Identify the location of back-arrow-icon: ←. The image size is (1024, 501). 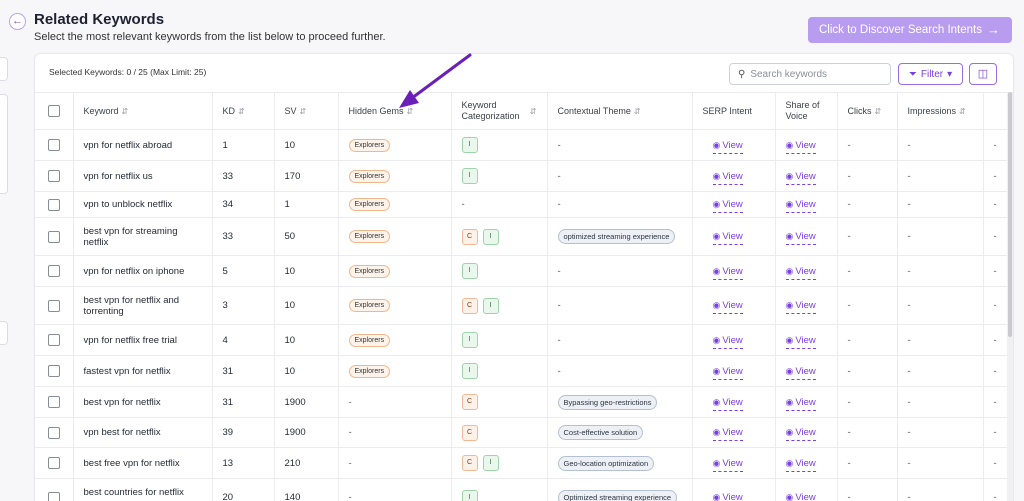
(17, 21).